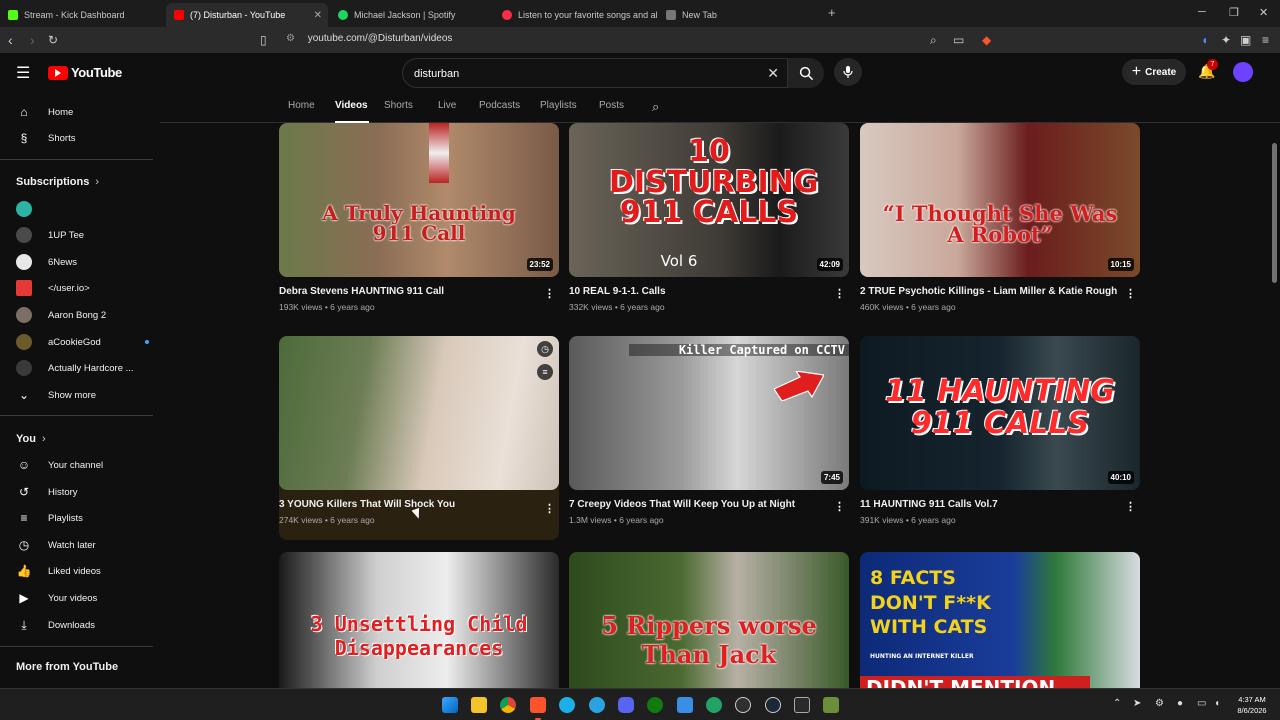 The height and width of the screenshot is (720, 1280). What do you see at coordinates (709, 200) in the screenshot?
I see `video-thumbnail: 10 DISTURBING 911 CALLS Vol 6 42:09` at bounding box center [709, 200].